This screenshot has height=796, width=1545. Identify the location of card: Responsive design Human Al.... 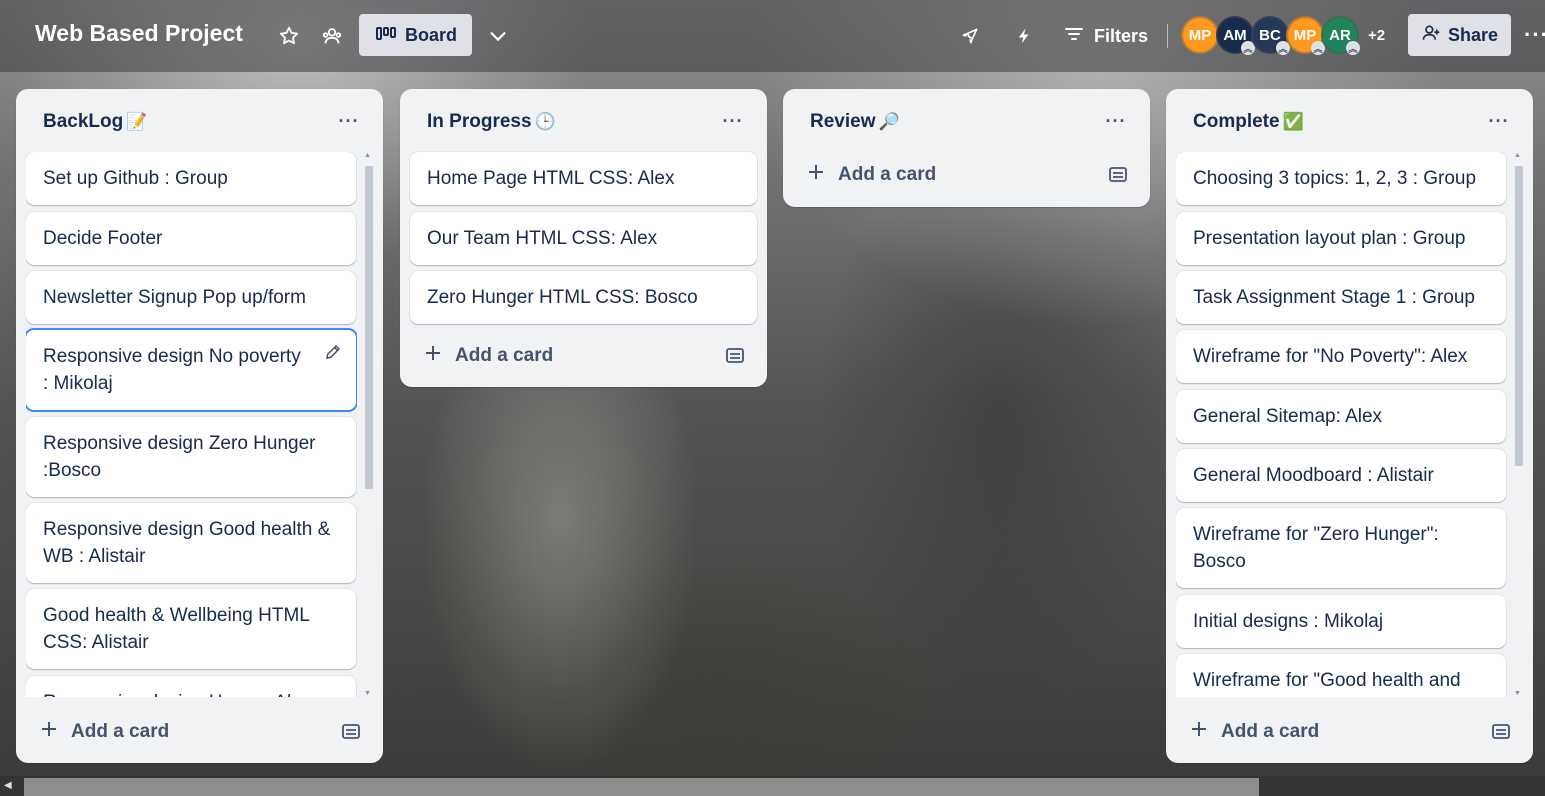
(191, 686).